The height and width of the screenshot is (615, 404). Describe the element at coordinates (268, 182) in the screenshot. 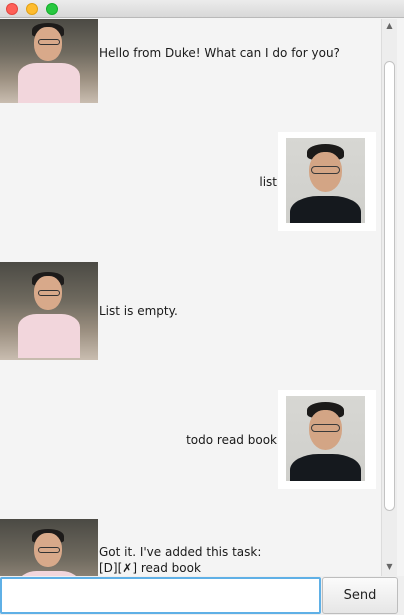

I see `user-message-text: list` at that location.